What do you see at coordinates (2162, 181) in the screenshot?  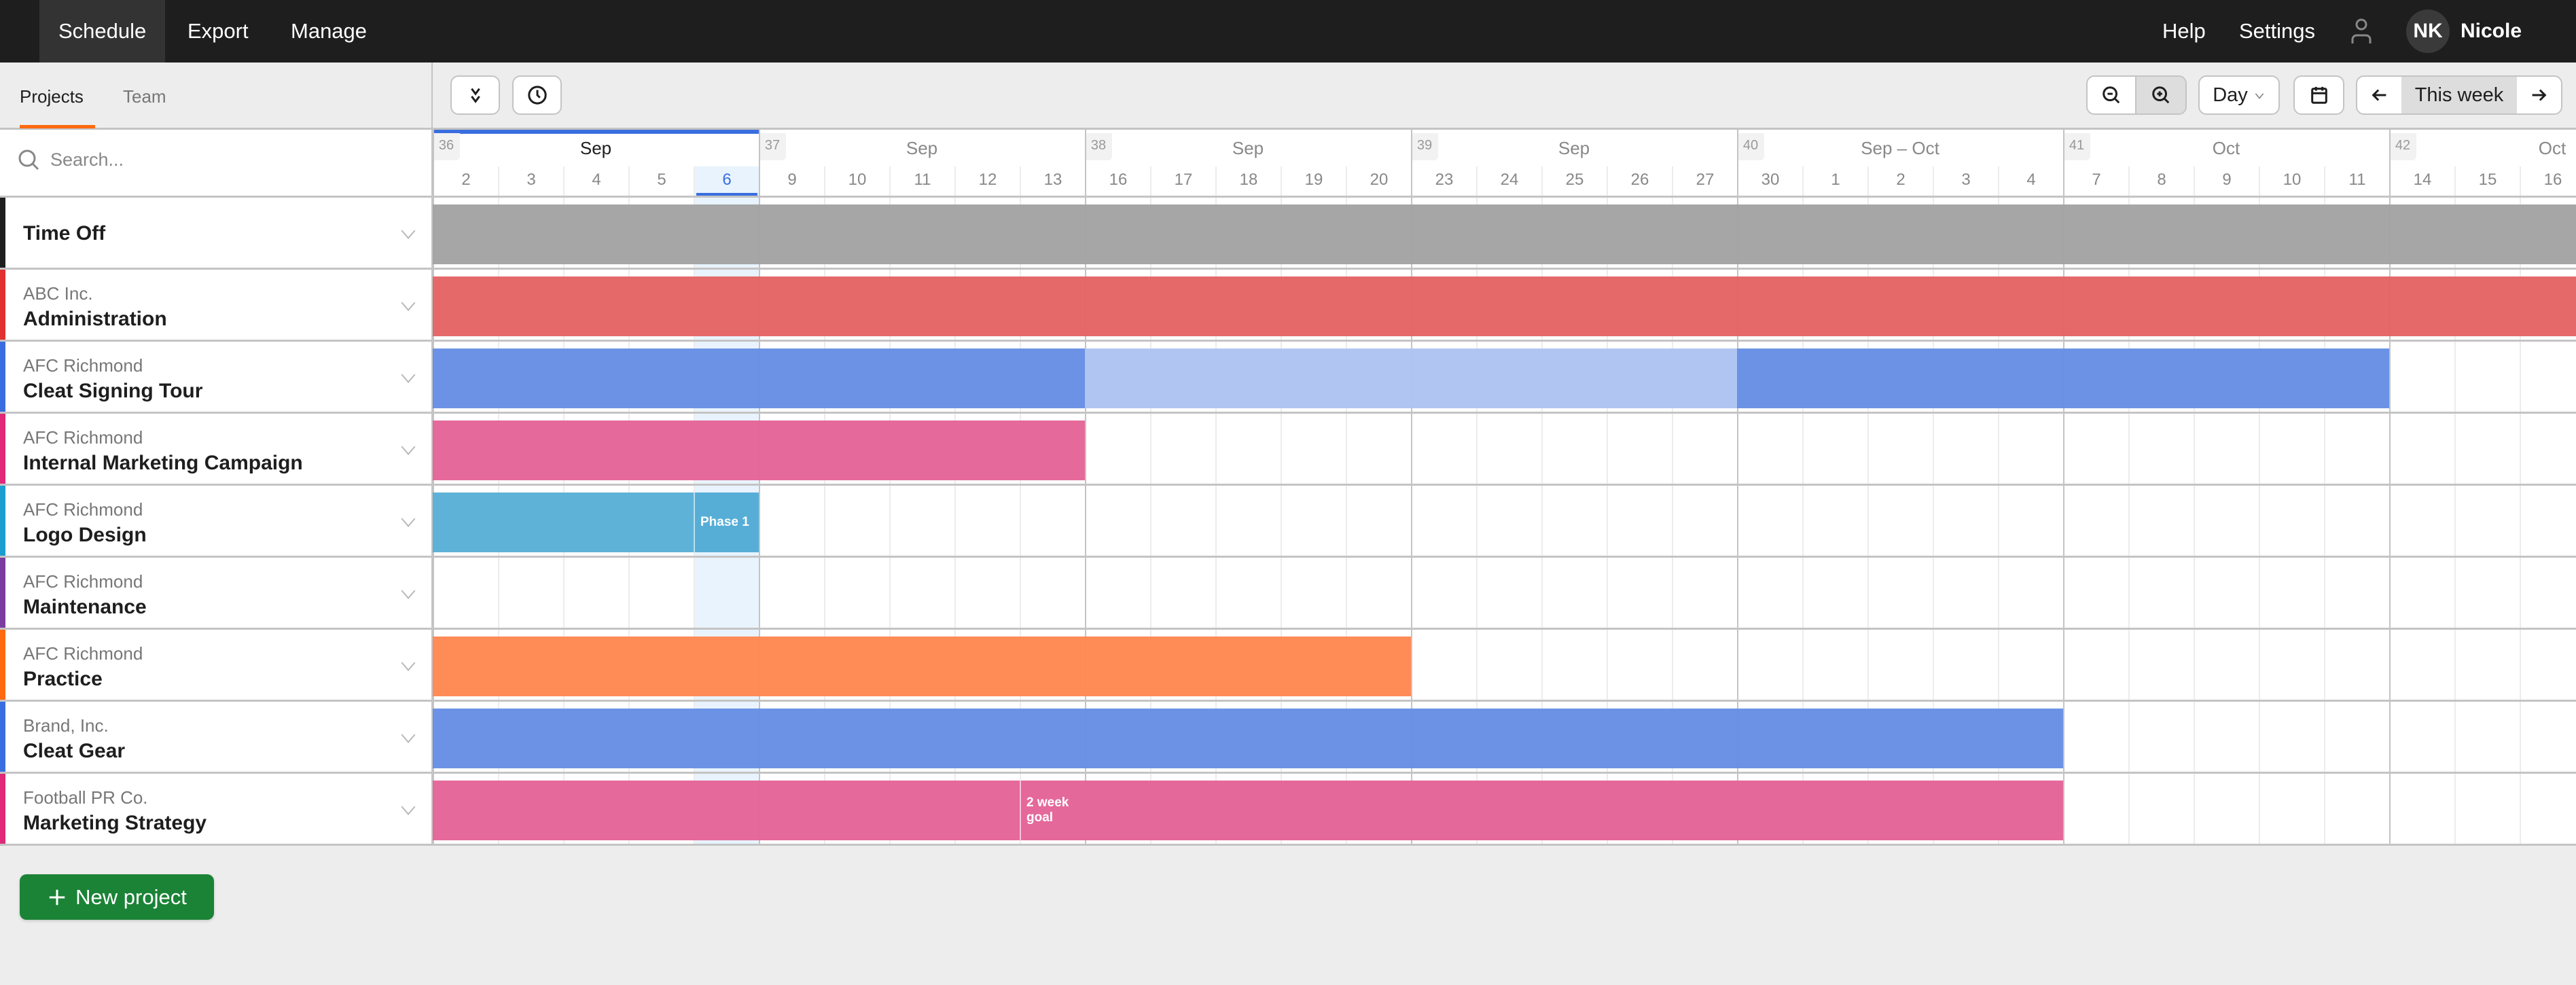 I see `day-label: 8` at bounding box center [2162, 181].